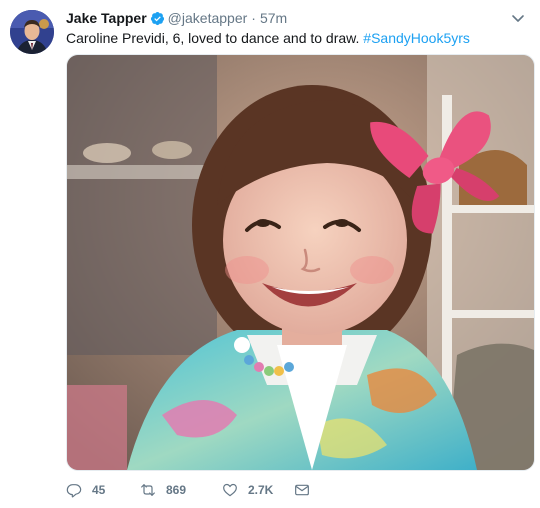  I want to click on tweet-header: Jake Tapper @jaketapper · 57m, so click(176, 18).